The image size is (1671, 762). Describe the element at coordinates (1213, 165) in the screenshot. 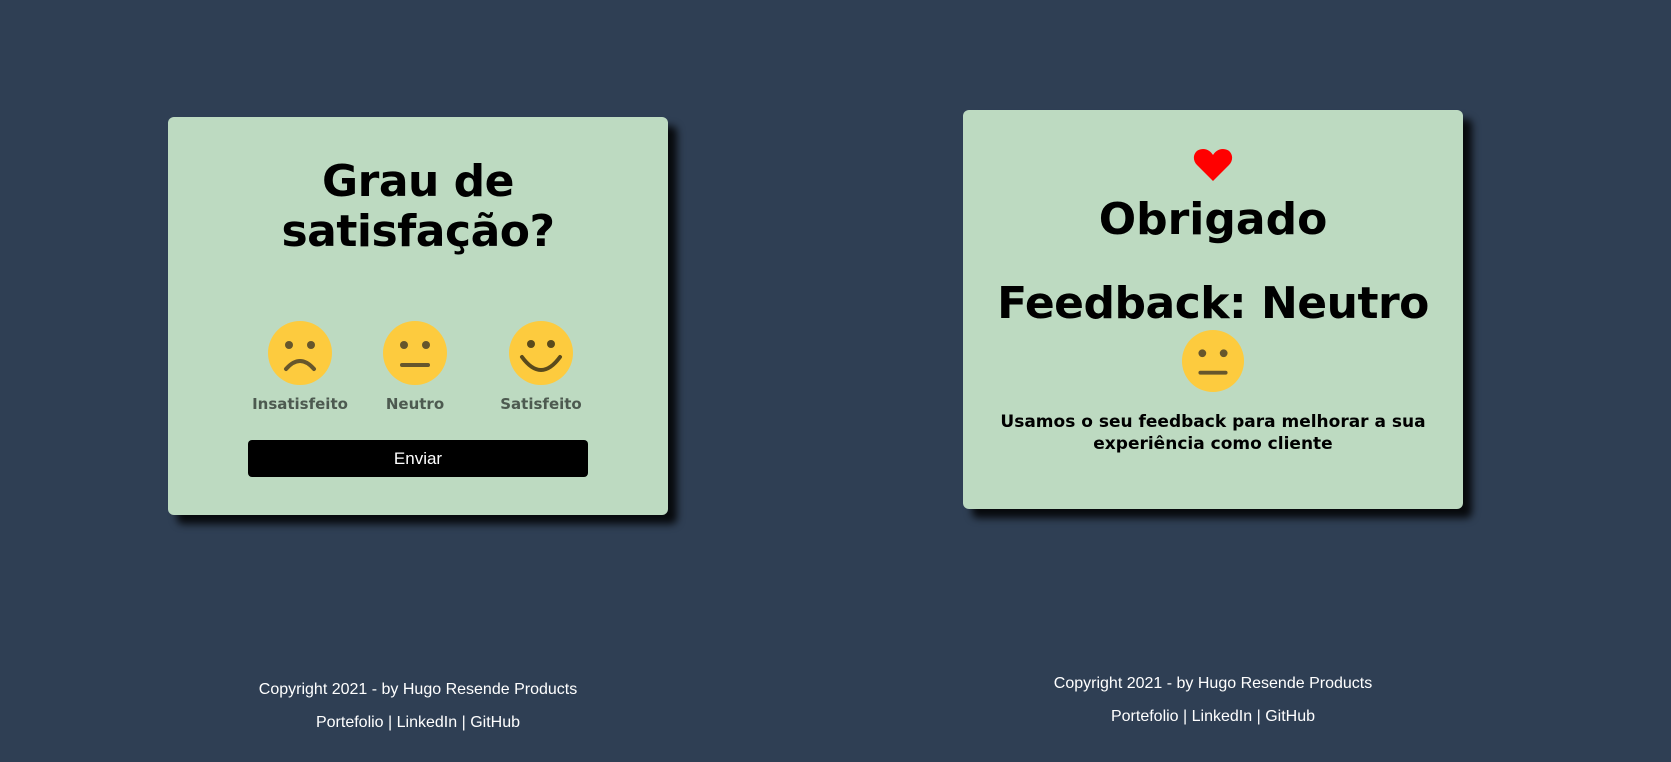

I see `heart-icon` at that location.